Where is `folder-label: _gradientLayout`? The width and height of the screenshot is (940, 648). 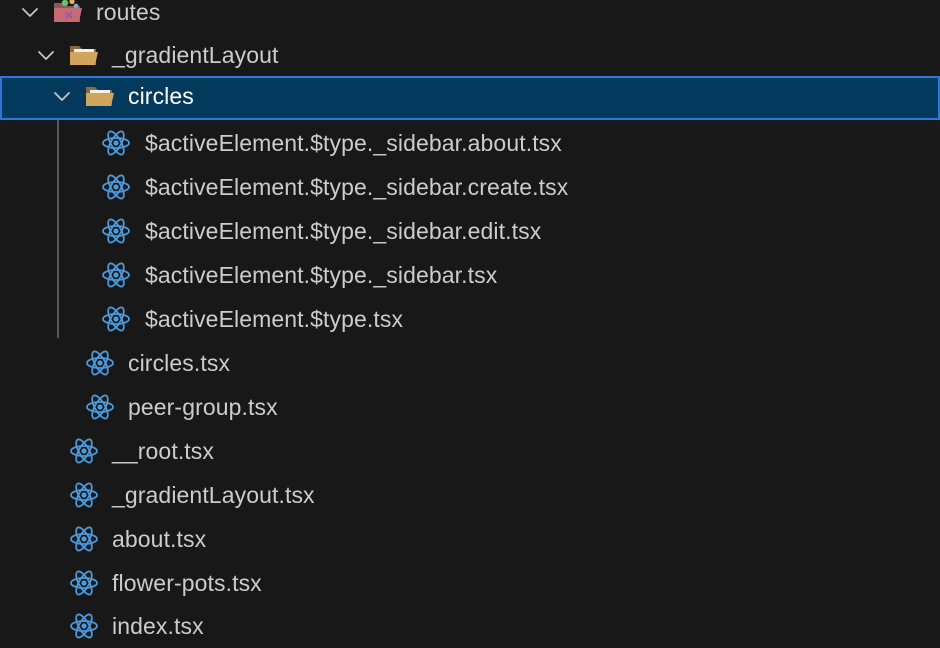 folder-label: _gradientLayout is located at coordinates (195, 55).